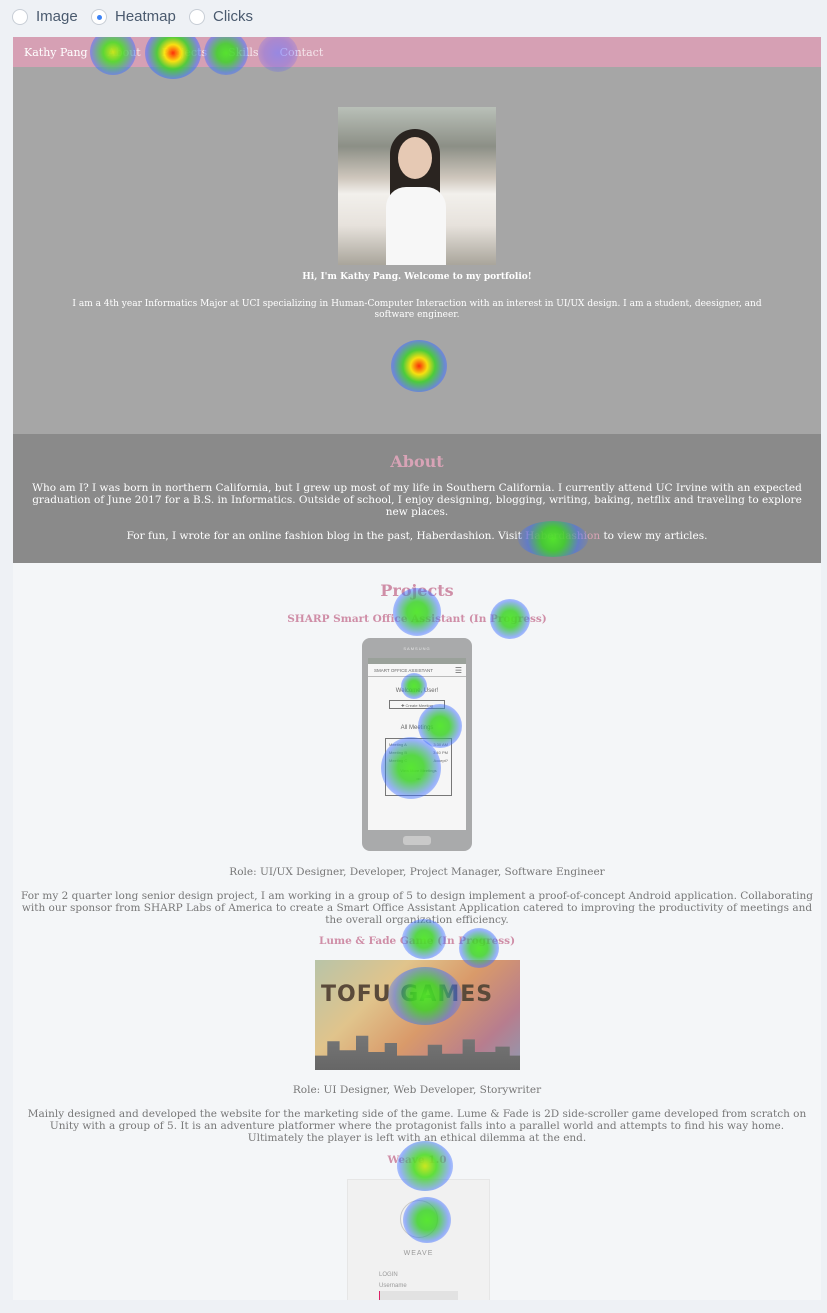  What do you see at coordinates (562, 536) in the screenshot?
I see `haberdashion-link: Haberdashion` at bounding box center [562, 536].